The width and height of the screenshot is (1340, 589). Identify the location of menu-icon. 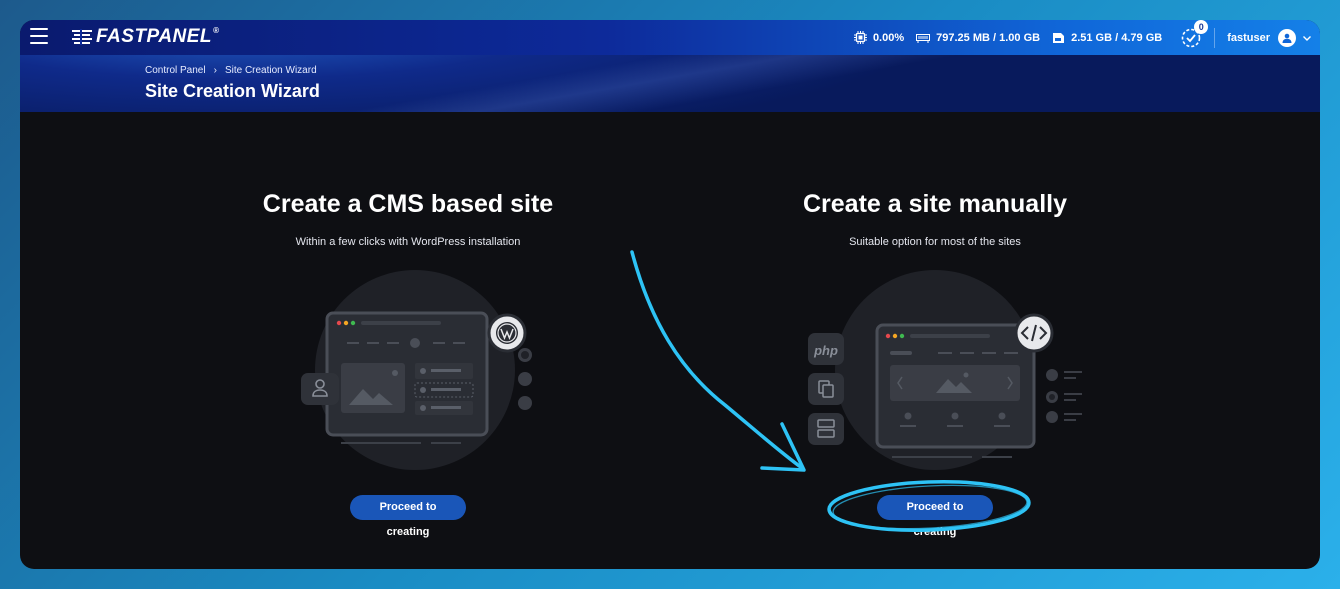
(39, 36).